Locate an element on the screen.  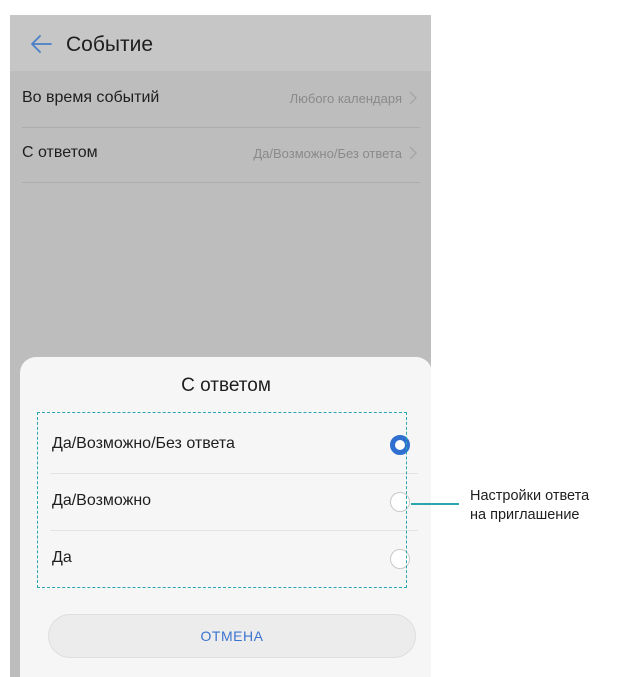
back-arrow-icon is located at coordinates (41, 44).